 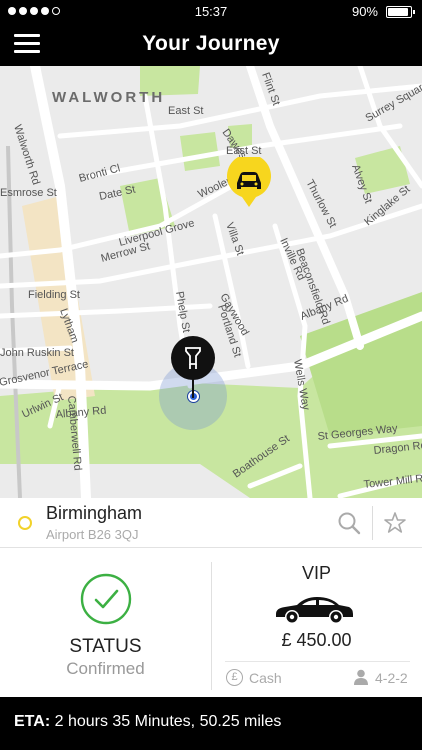 What do you see at coordinates (349, 523) in the screenshot?
I see `search-icon` at bounding box center [349, 523].